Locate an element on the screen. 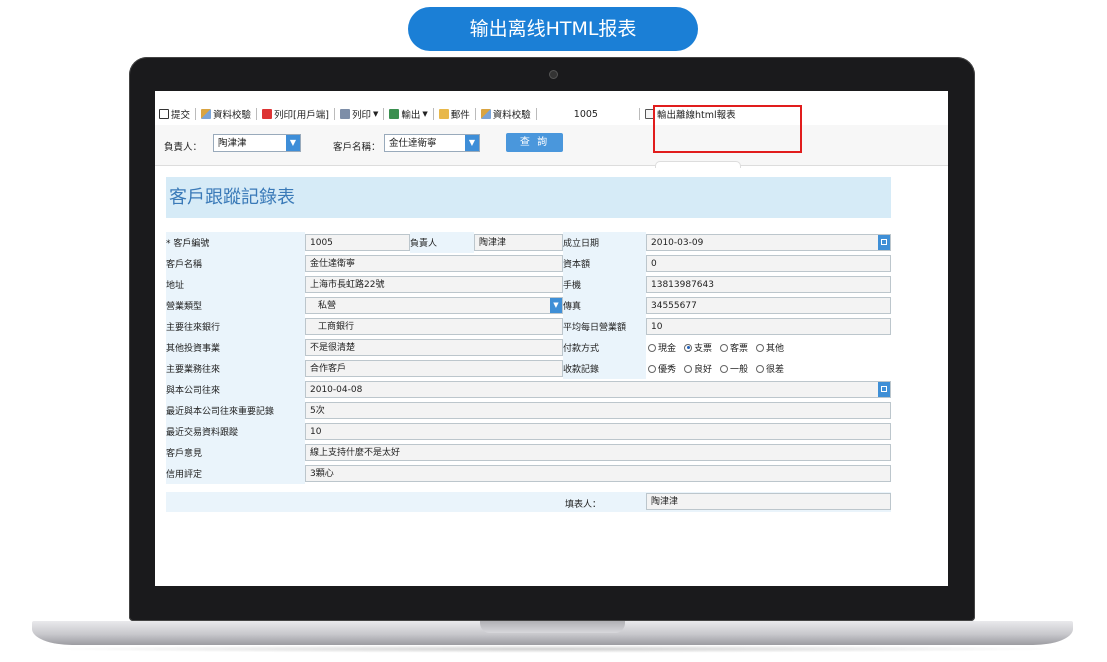 Image resolution: width=1107 pixels, height=662 pixels. mobile-field: 13813987643 is located at coordinates (768, 284).